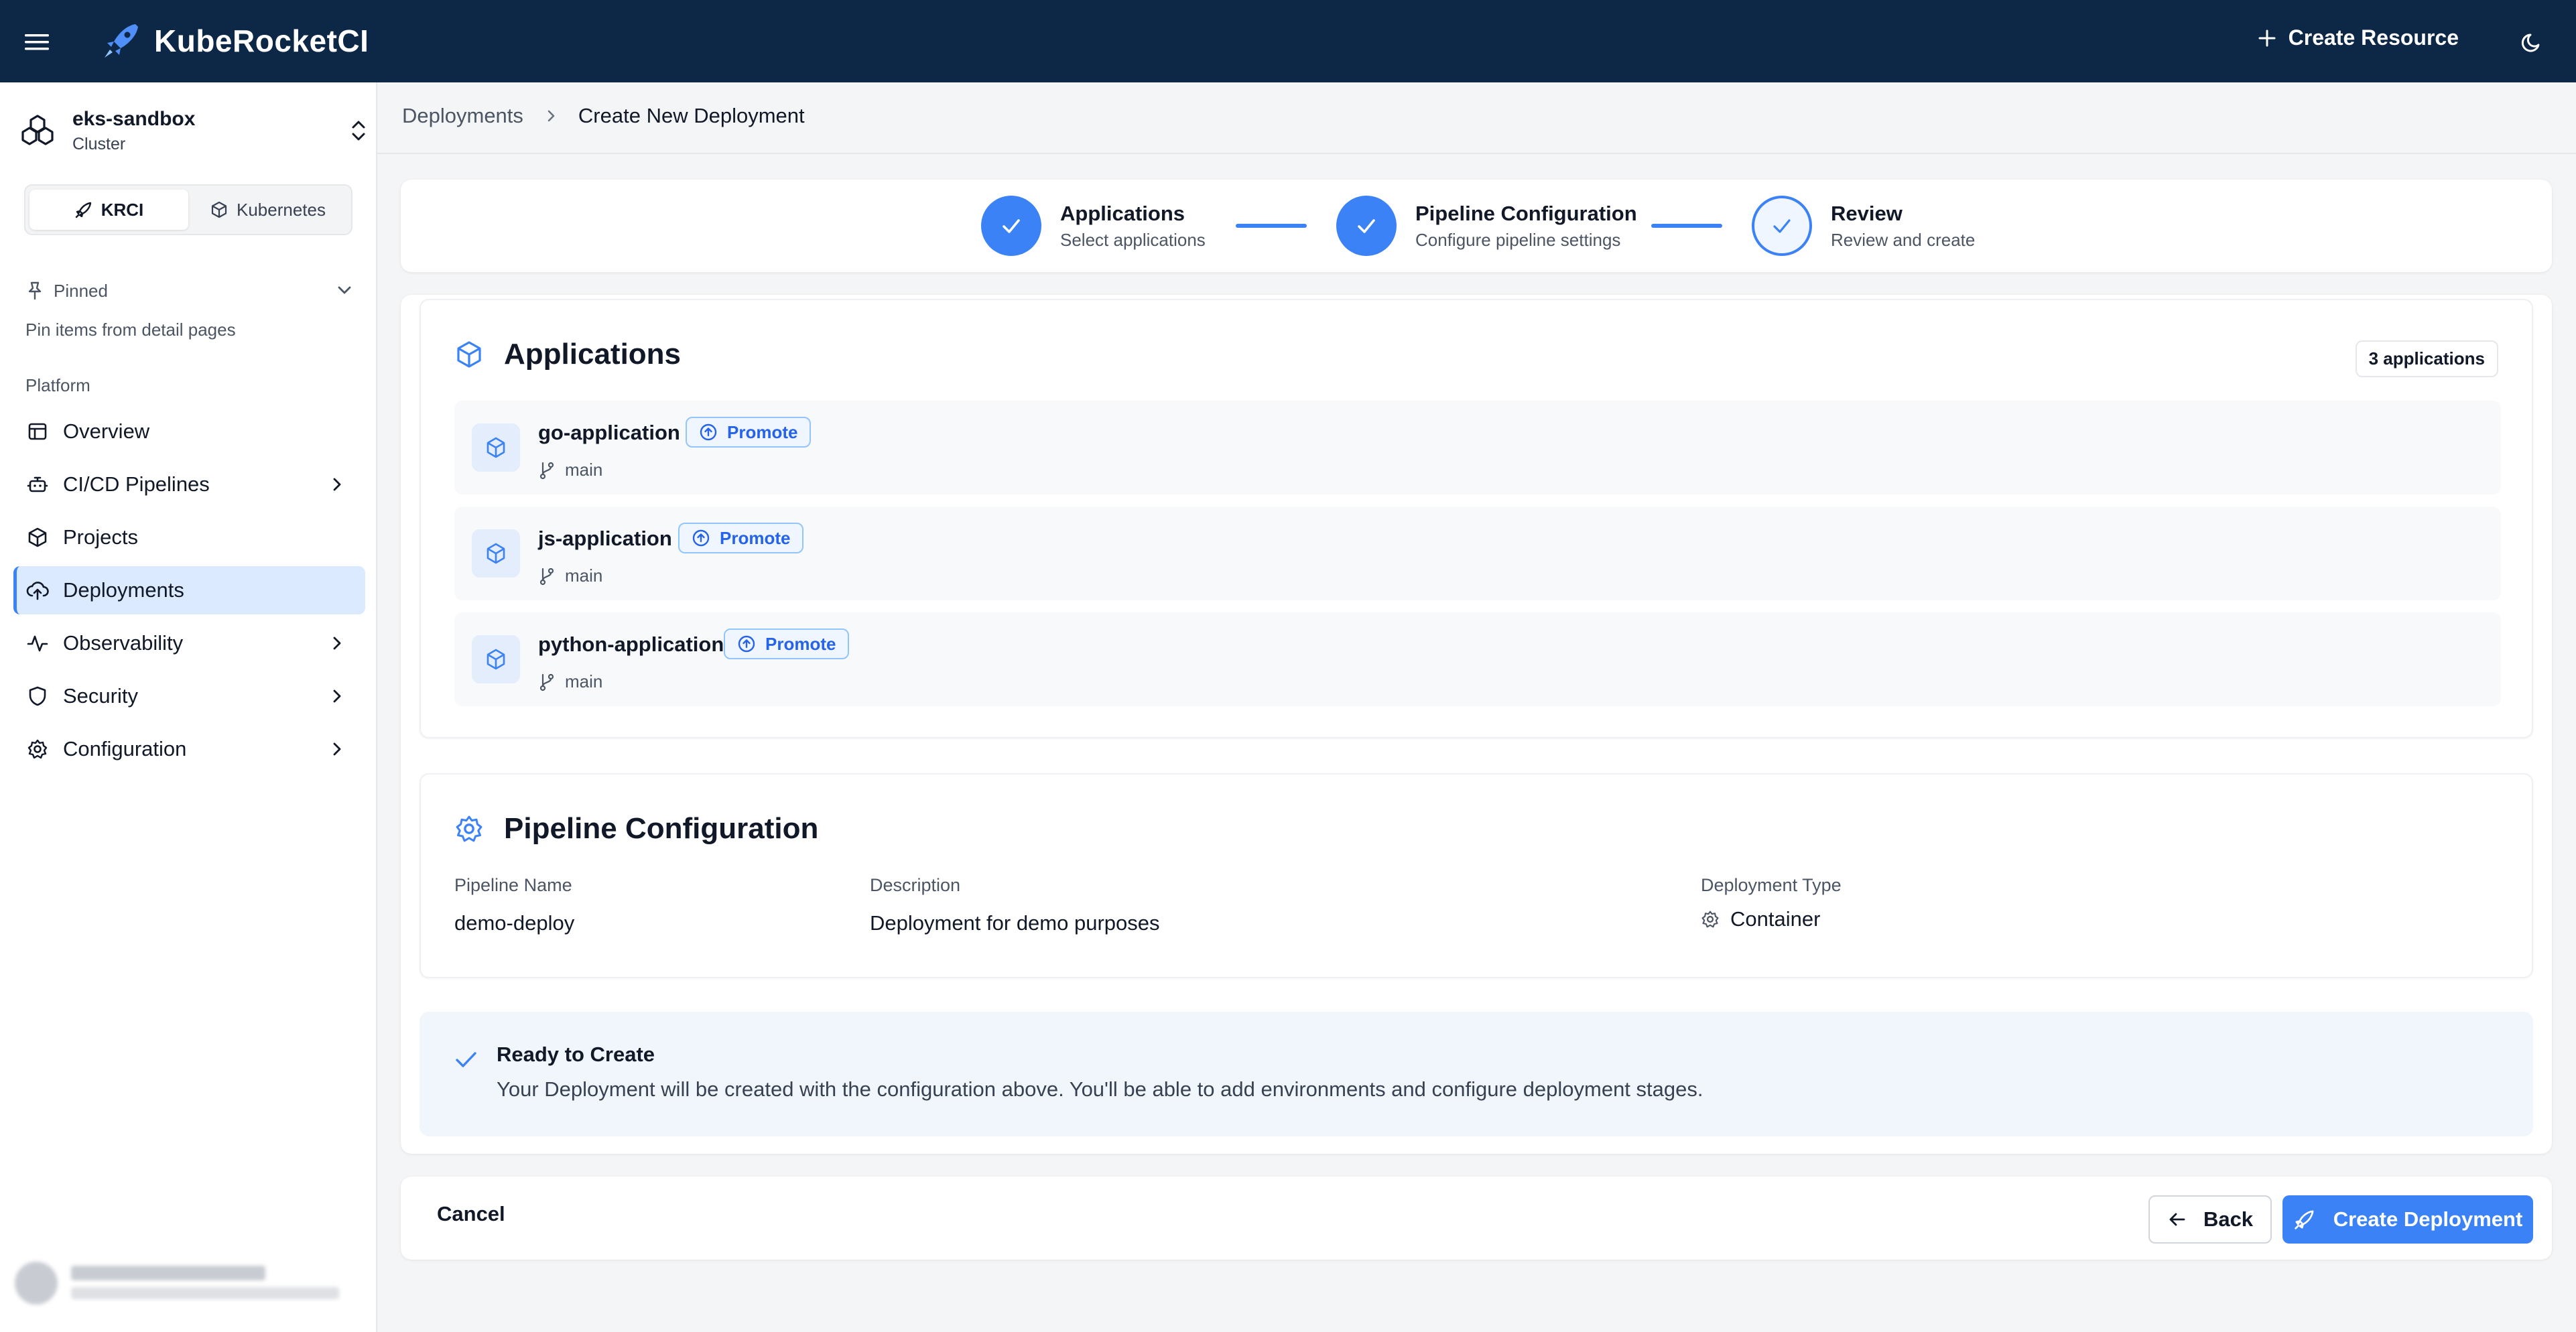 The width and height of the screenshot is (2576, 1332). Describe the element at coordinates (81, 290) in the screenshot. I see `pinned-label: Pinned` at that location.